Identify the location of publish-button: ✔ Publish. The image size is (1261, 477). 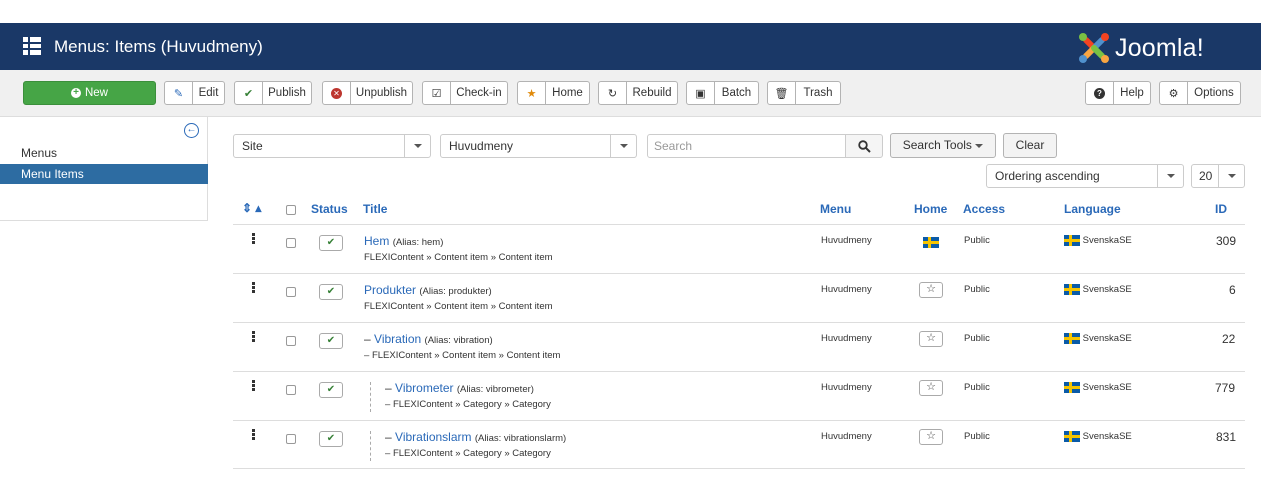
(273, 93).